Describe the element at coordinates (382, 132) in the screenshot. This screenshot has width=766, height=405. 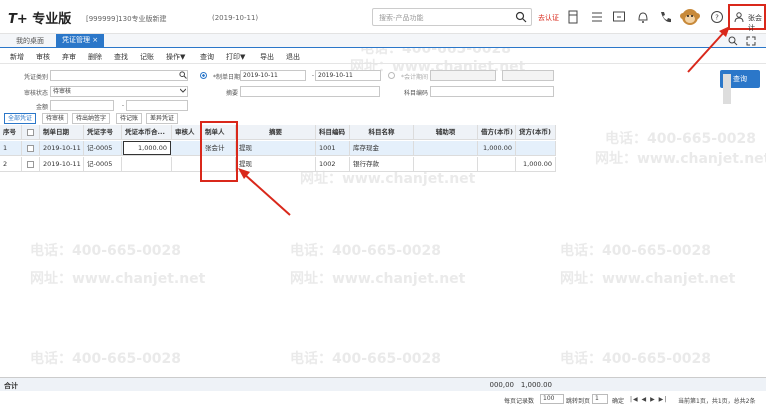
I see `col-header: 科目名称` at that location.